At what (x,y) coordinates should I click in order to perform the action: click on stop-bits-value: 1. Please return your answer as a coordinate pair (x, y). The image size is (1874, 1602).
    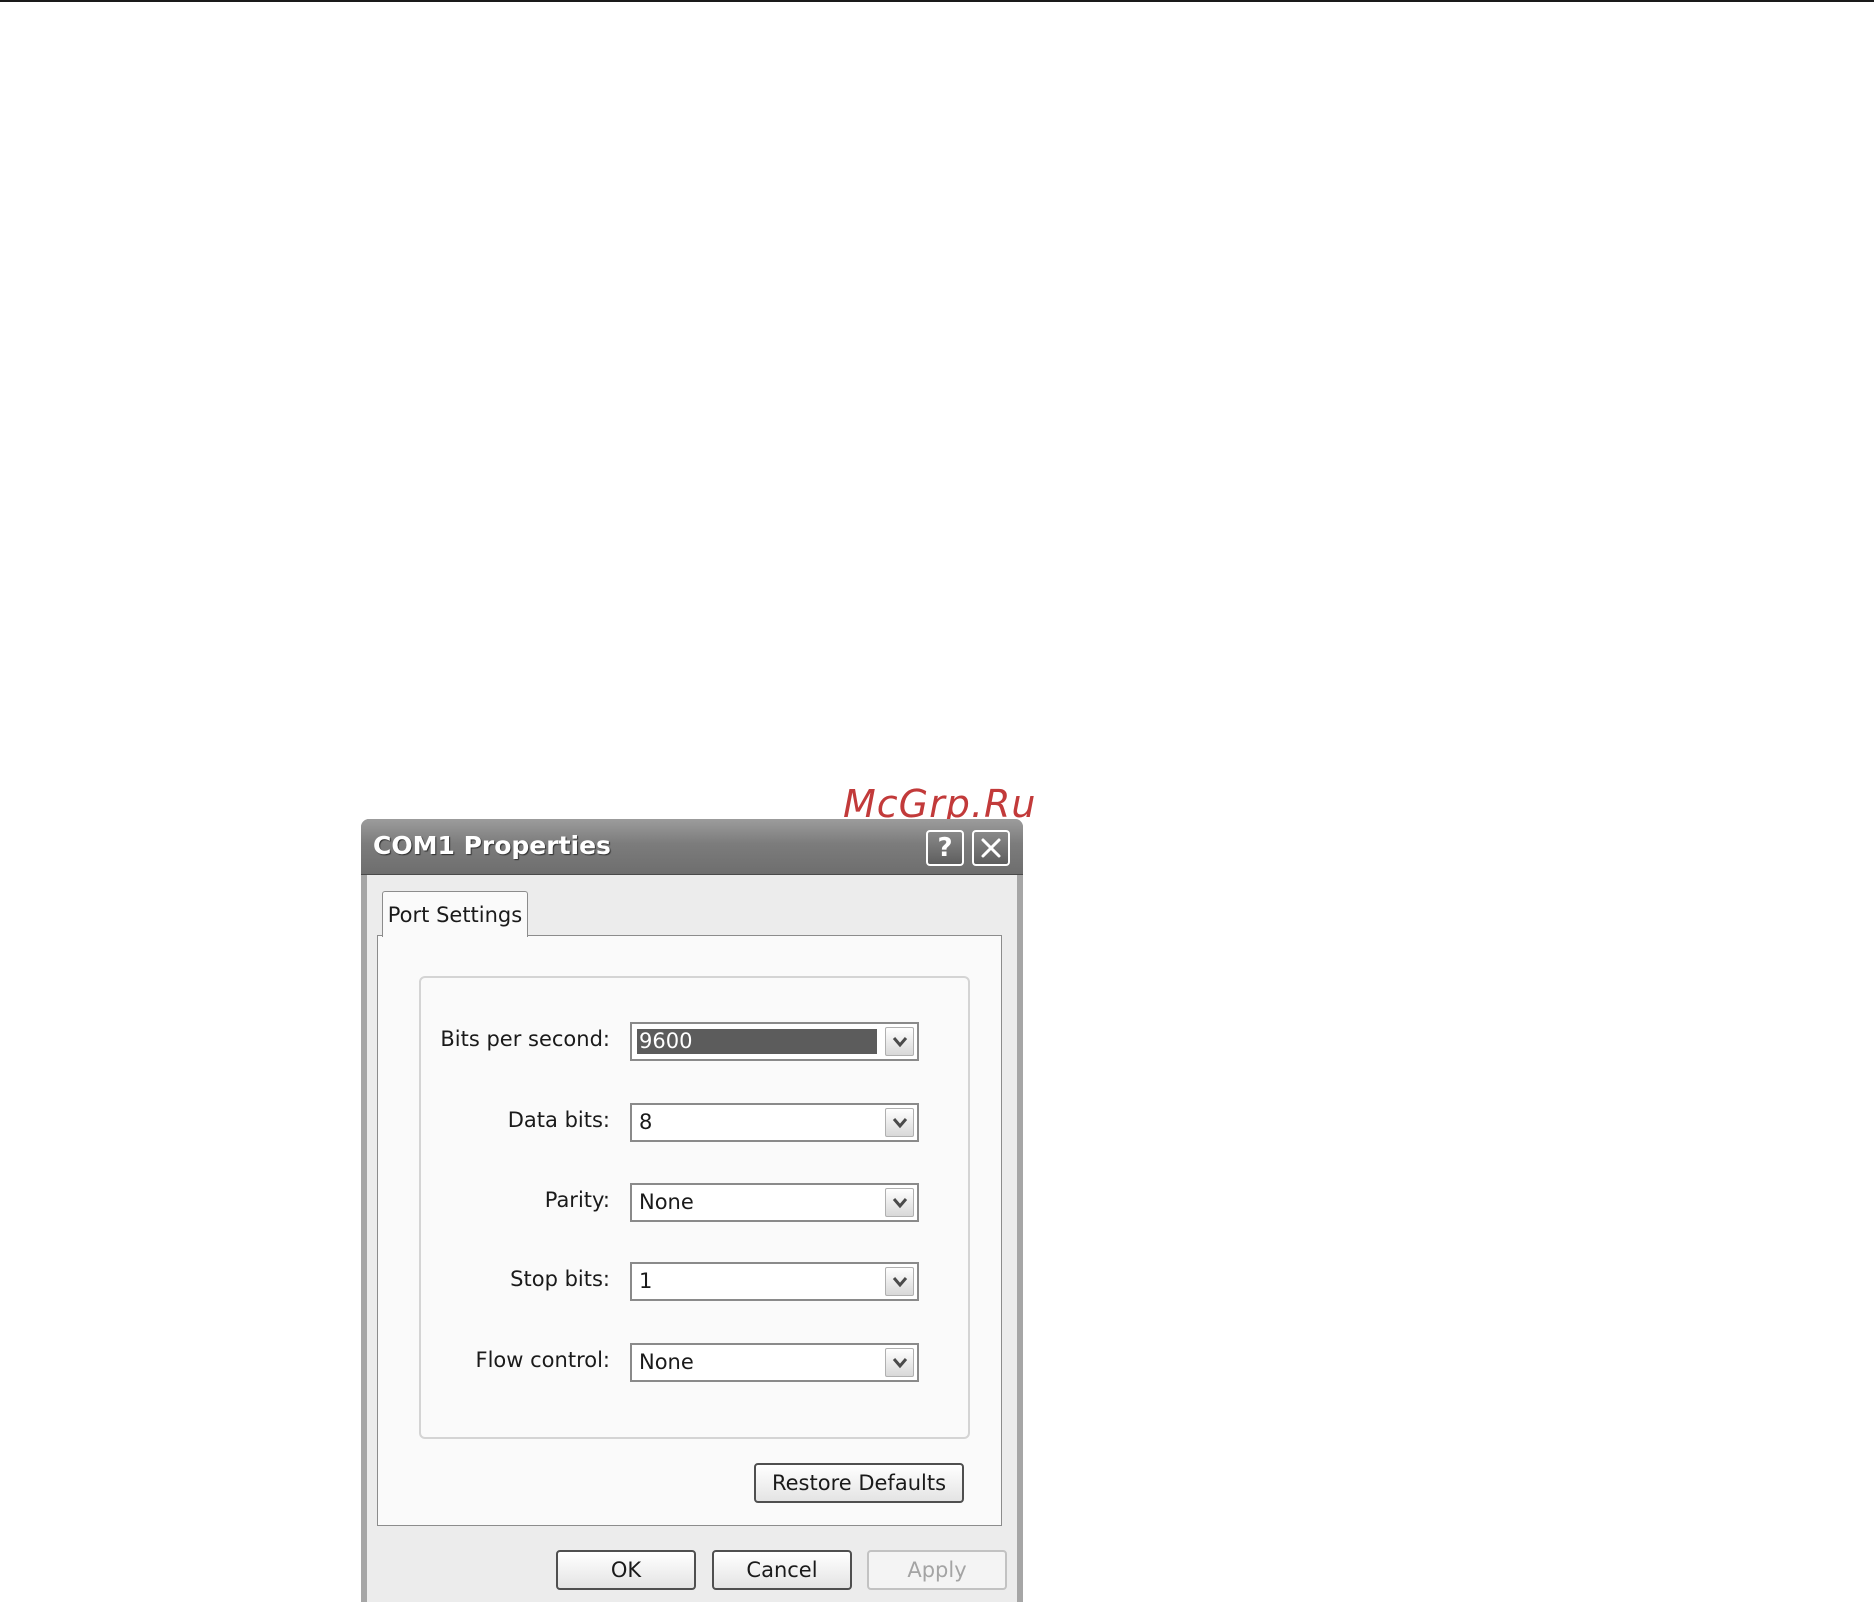
    Looking at the image, I should click on (646, 1281).